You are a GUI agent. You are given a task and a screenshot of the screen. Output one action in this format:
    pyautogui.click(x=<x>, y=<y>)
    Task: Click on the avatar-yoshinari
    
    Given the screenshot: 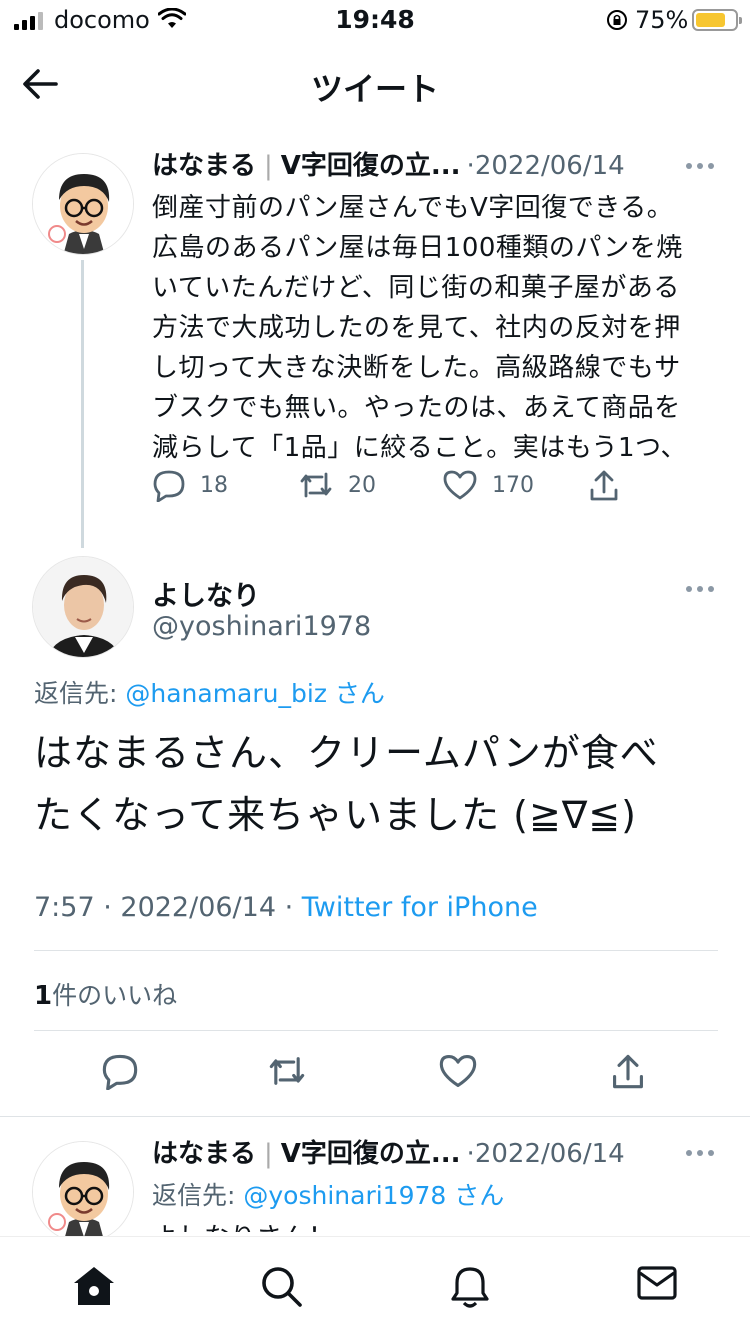 What is the action you would take?
    pyautogui.click(x=83, y=607)
    